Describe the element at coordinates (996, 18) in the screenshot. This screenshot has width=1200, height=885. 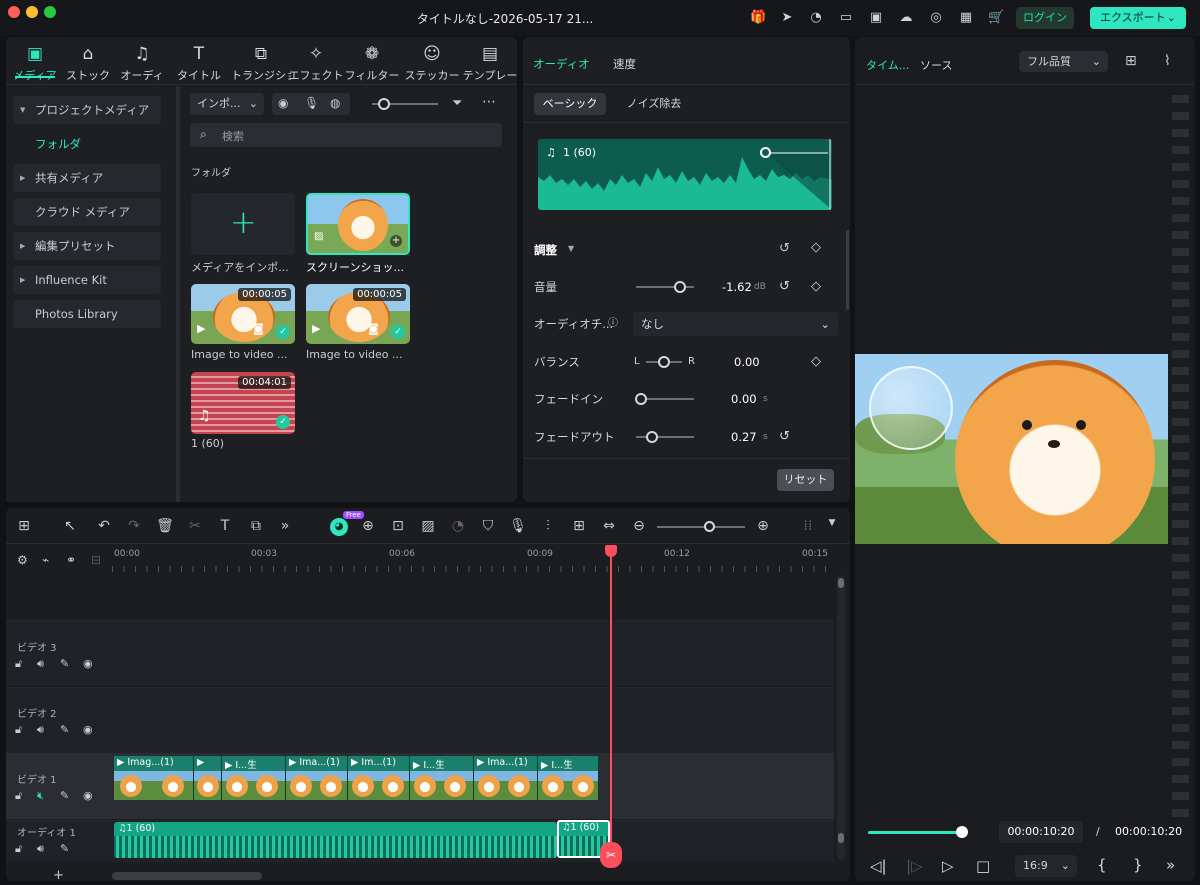
I see `cart-icon: 🛒` at that location.